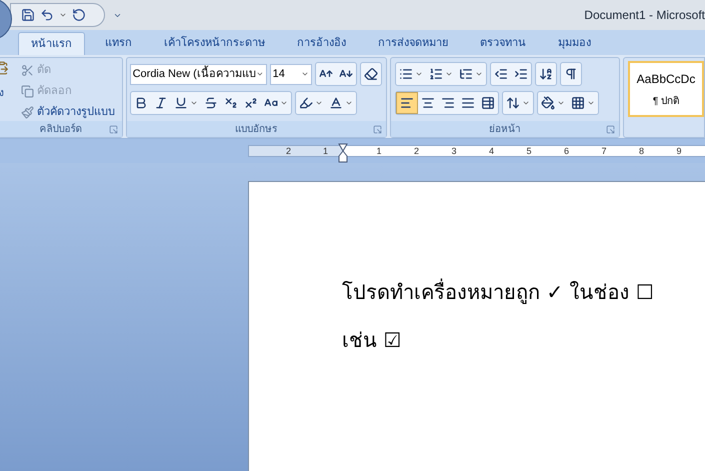  What do you see at coordinates (60, 129) in the screenshot?
I see `group-label: คลิปบอร์ด` at bounding box center [60, 129].